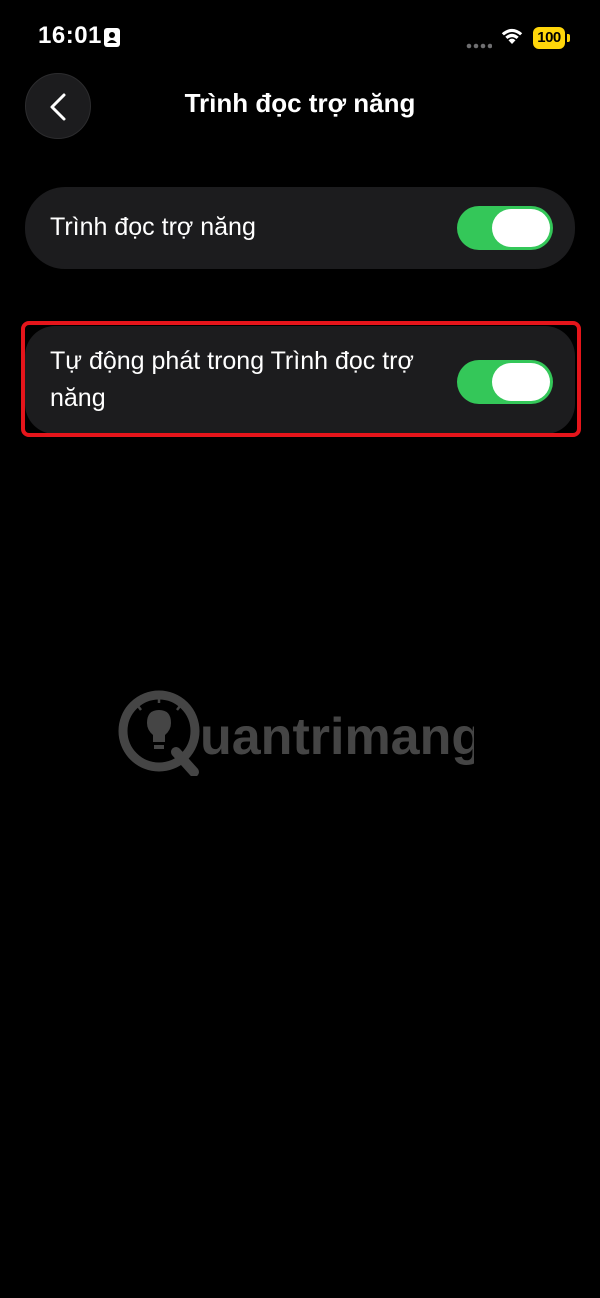 The width and height of the screenshot is (600, 1298). I want to click on setting-row-autoplay-reader: Tự động phát trong Trình đọc trợ năng, so click(300, 380).